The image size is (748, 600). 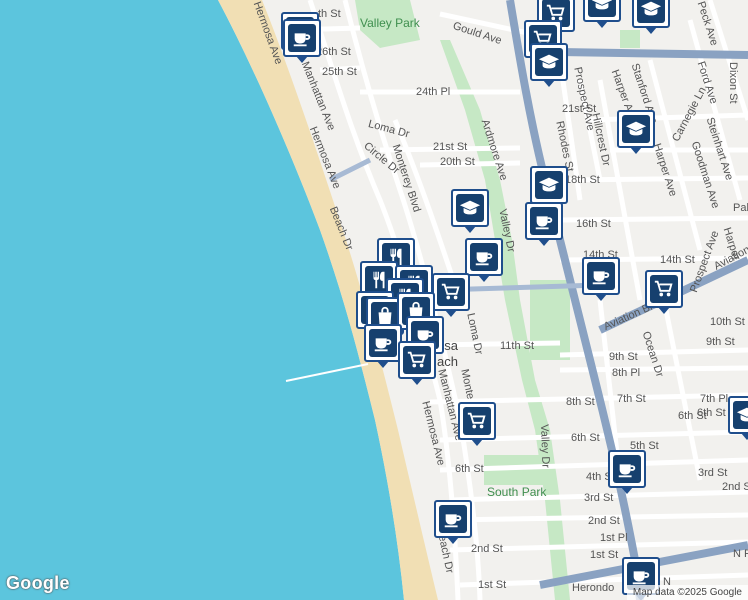 I want to click on street-label: 8th St, so click(x=580, y=402).